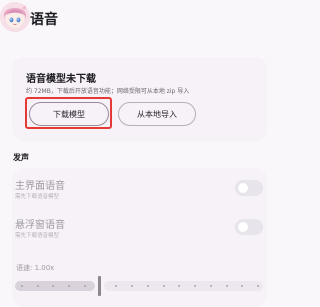 Image resolution: width=320 pixels, height=307 pixels. What do you see at coordinates (40, 186) in the screenshot?
I see `main-voice-title: 主界面语音` at bounding box center [40, 186].